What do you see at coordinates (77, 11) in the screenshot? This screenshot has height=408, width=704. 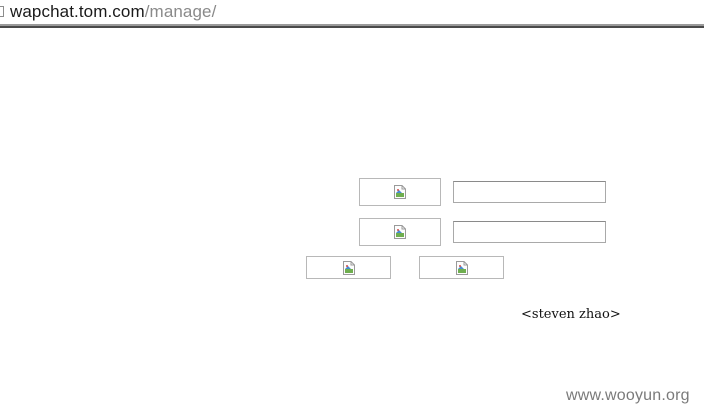 I see `url-host: wapchat.tom.com` at bounding box center [77, 11].